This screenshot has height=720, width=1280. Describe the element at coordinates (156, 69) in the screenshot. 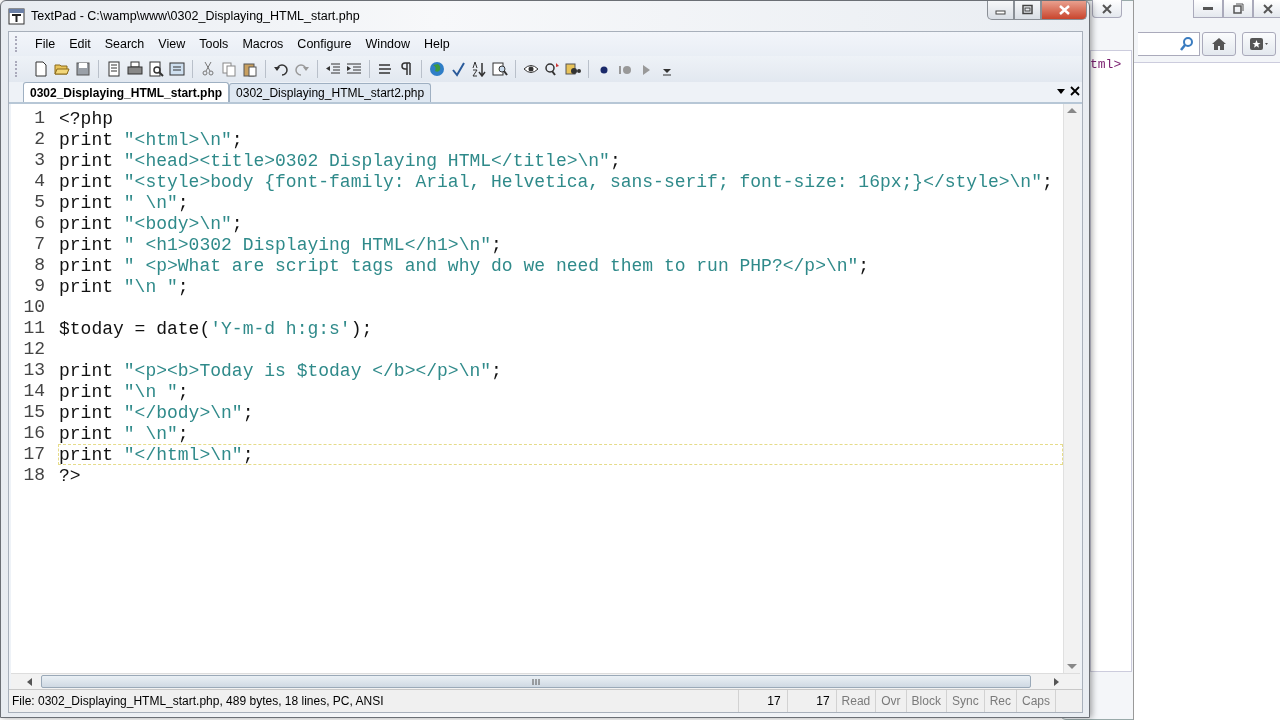

I see `print-preview-icon` at that location.